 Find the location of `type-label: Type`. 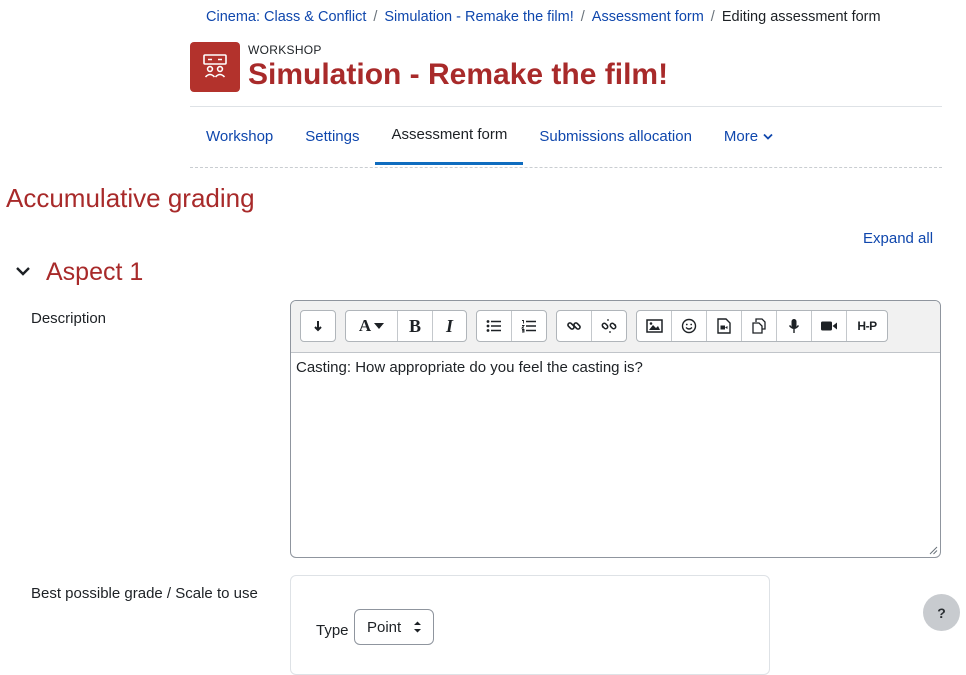

type-label: Type is located at coordinates (332, 630).